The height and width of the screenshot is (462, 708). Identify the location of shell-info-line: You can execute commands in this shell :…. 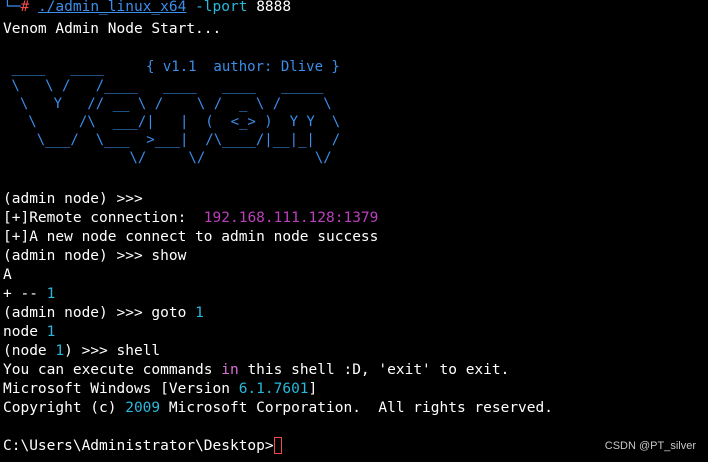
(256, 370).